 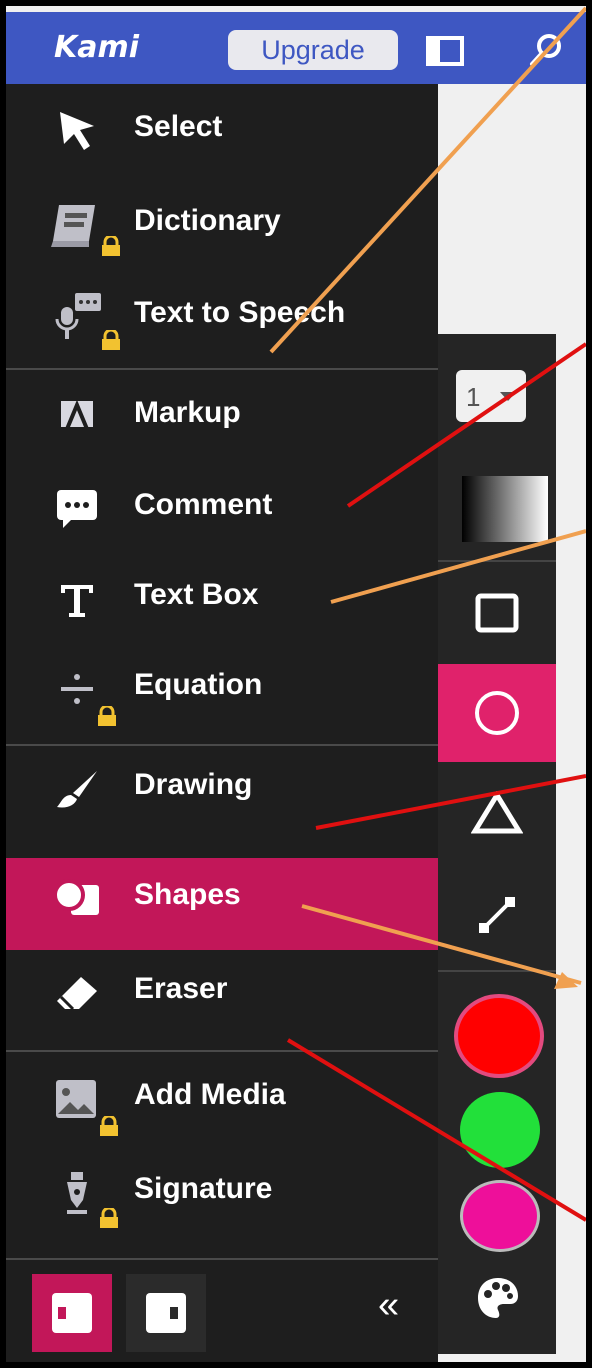 I want to click on arrow-comment, so click(x=466, y=425).